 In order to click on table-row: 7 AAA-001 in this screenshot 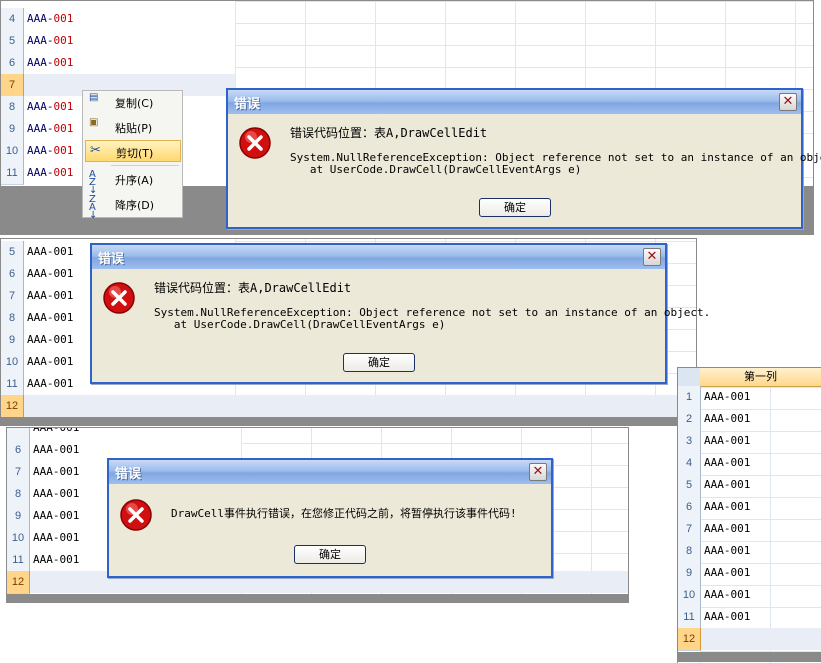, I will do `click(749, 529)`.